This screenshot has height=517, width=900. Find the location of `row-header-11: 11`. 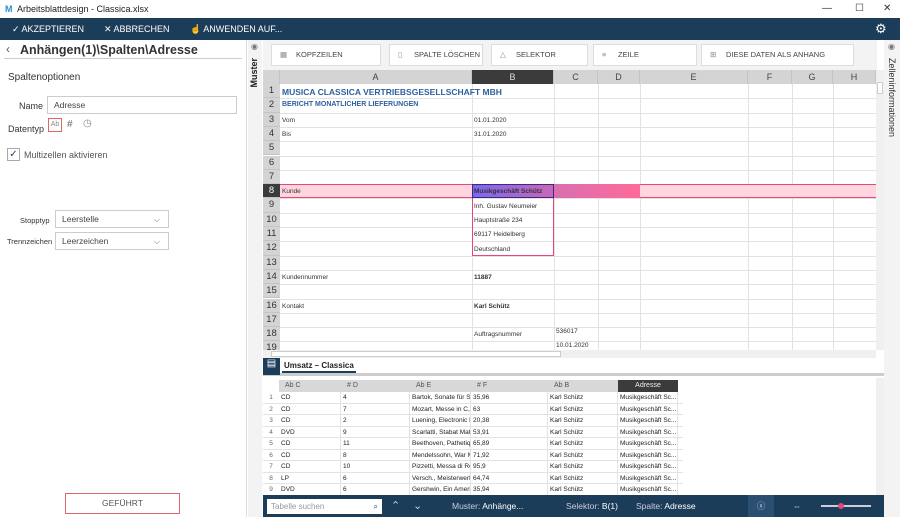

row-header-11: 11 is located at coordinates (271, 234).